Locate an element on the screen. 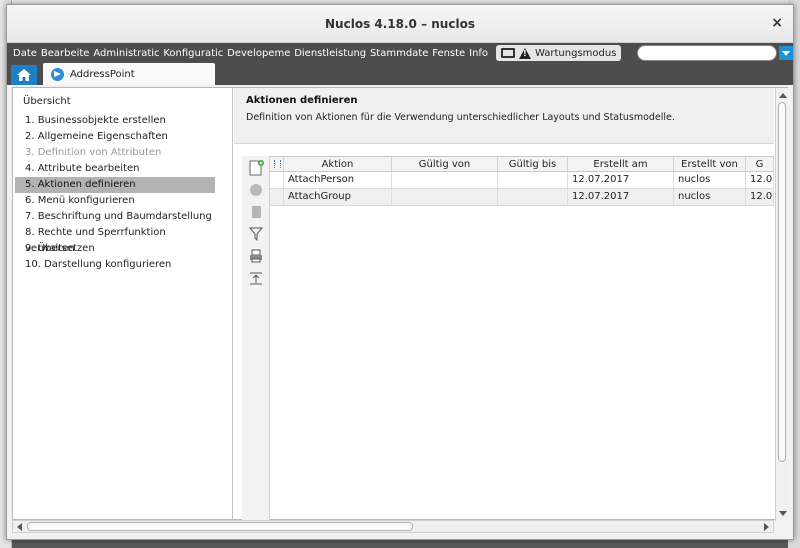 The width and height of the screenshot is (800, 548). close-icon: × is located at coordinates (777, 23).